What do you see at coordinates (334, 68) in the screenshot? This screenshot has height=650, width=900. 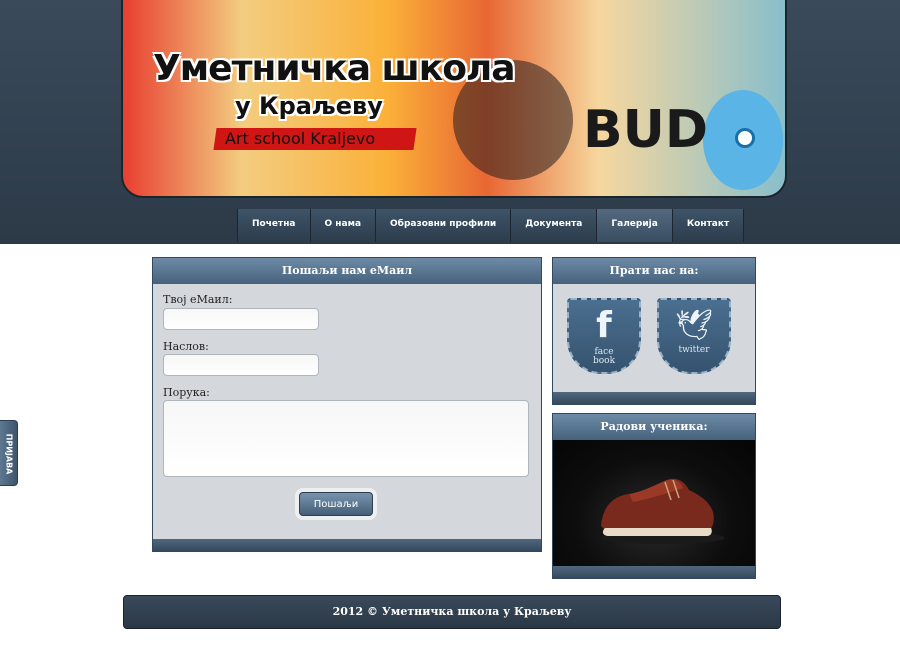 I see `site-title: Уметничка школа` at bounding box center [334, 68].